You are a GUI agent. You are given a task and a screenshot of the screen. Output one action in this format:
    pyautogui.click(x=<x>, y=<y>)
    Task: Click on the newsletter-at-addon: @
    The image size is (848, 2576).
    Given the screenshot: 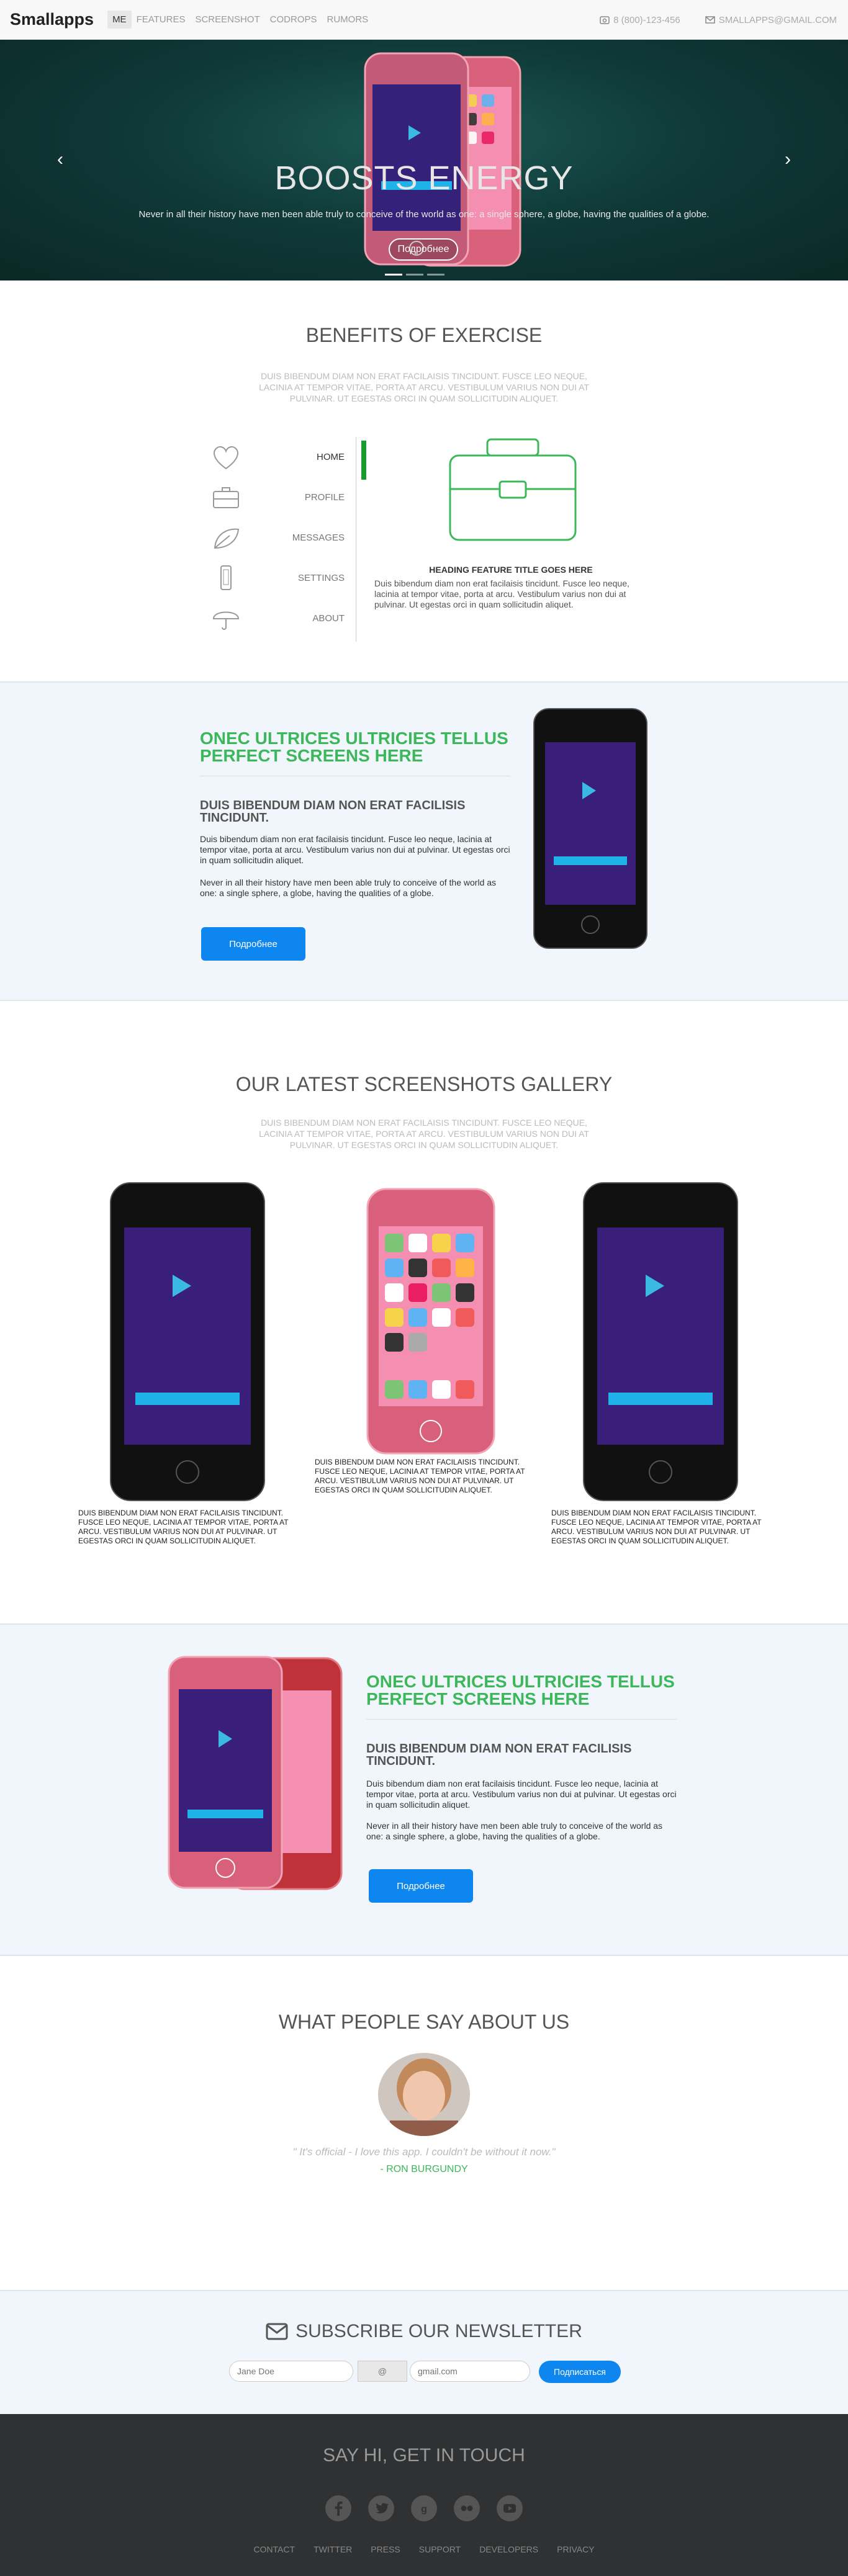 What is the action you would take?
    pyautogui.click(x=382, y=2371)
    